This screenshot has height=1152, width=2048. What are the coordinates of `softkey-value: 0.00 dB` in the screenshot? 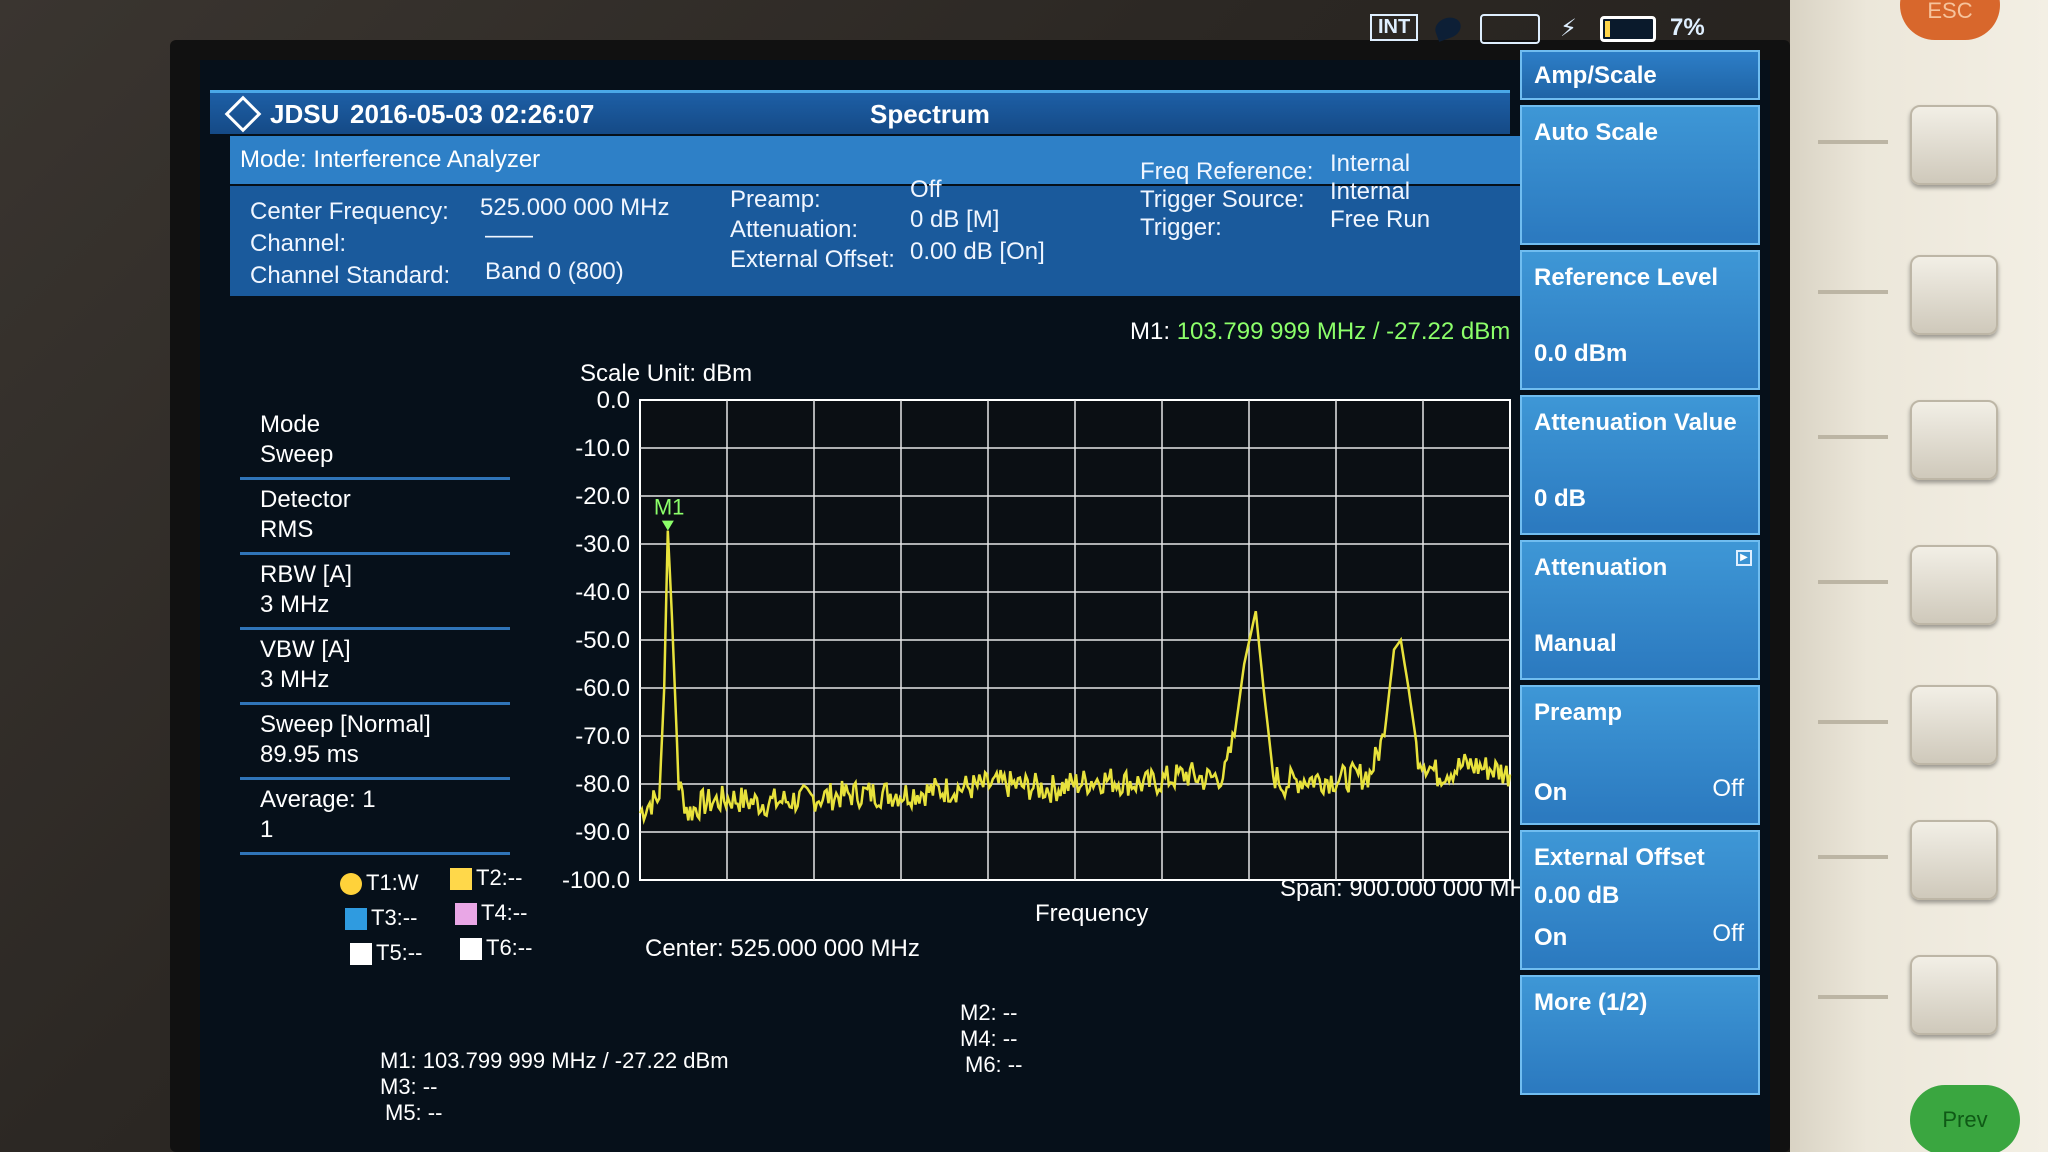 It's located at (1577, 895).